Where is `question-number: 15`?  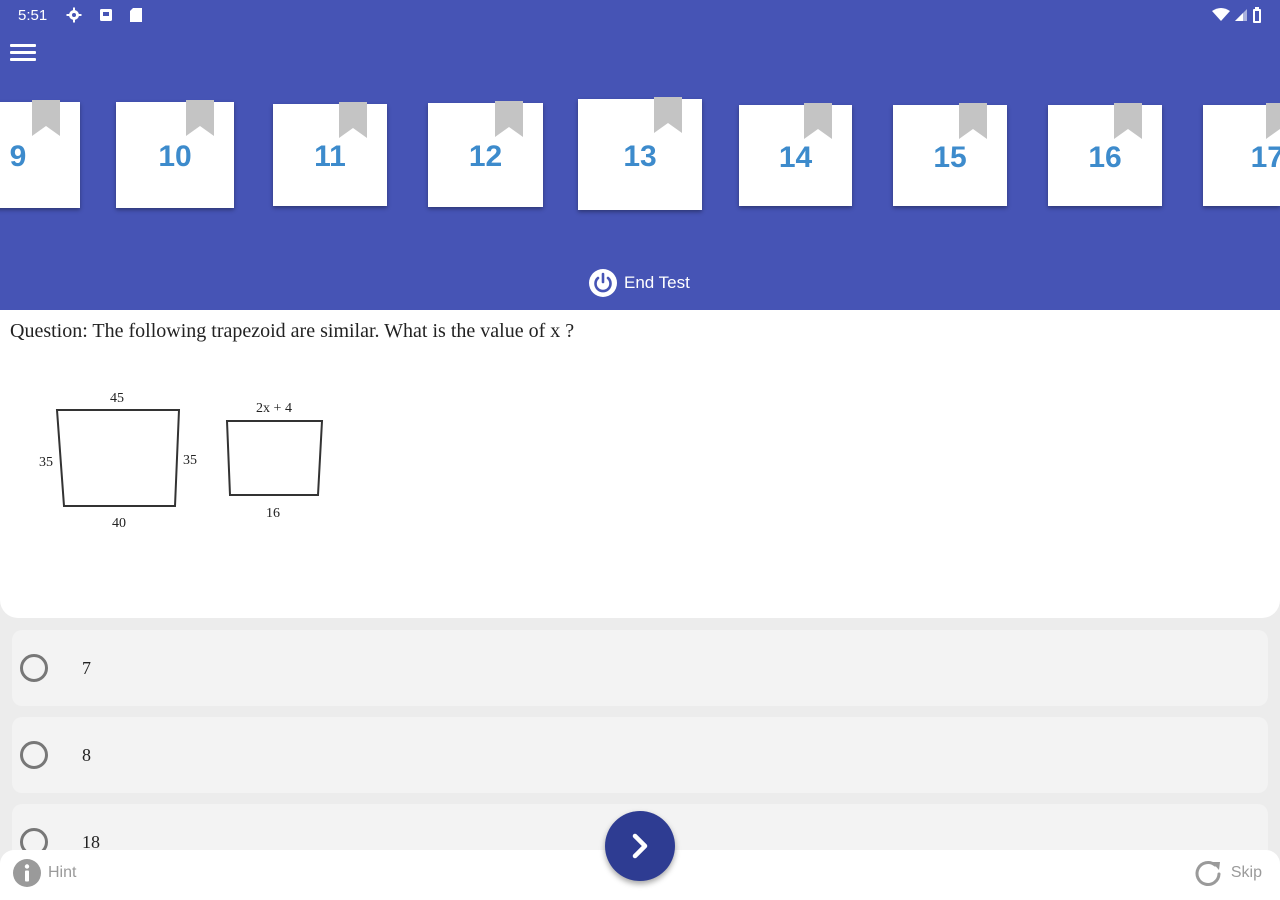 question-number: 15 is located at coordinates (950, 157).